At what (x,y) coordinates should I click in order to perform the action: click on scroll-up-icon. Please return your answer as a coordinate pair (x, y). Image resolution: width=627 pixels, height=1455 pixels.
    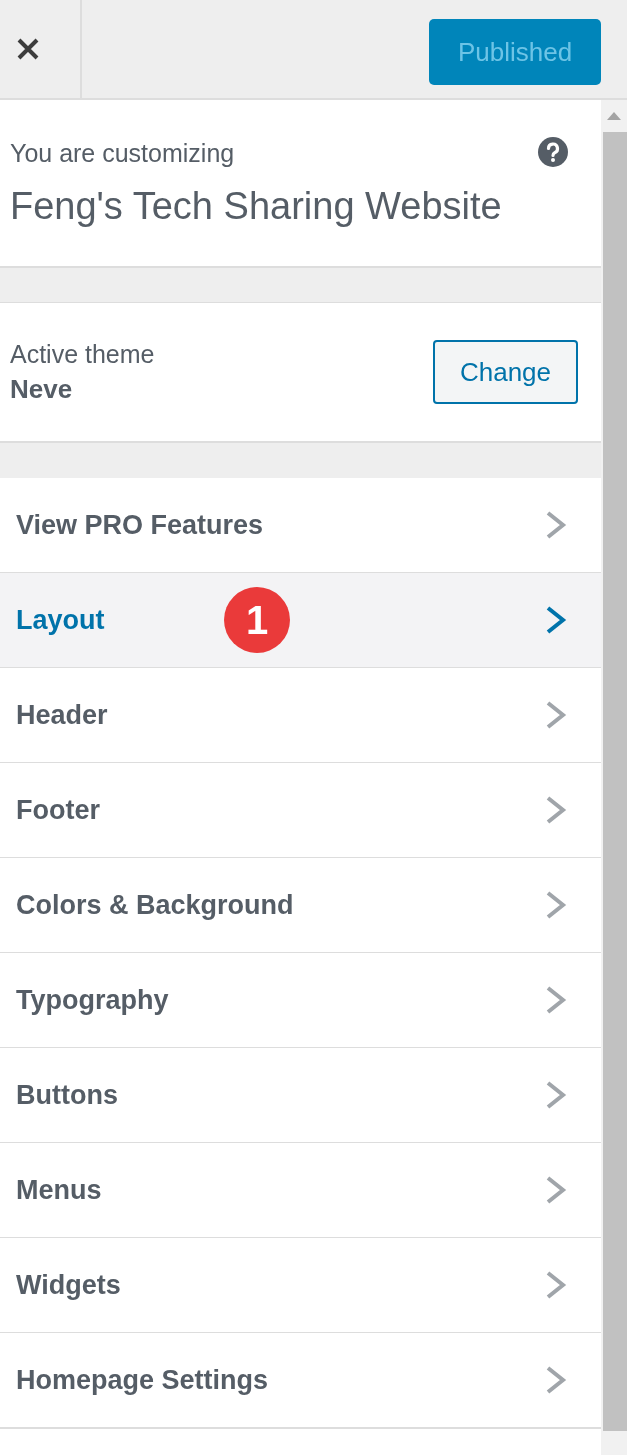
    Looking at the image, I should click on (614, 116).